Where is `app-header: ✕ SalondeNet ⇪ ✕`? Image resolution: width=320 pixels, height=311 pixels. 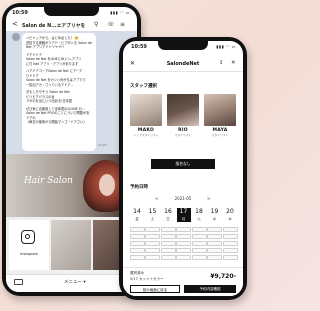 app-header: ✕ SalondeNet ⇪ ✕ is located at coordinates (183, 64).